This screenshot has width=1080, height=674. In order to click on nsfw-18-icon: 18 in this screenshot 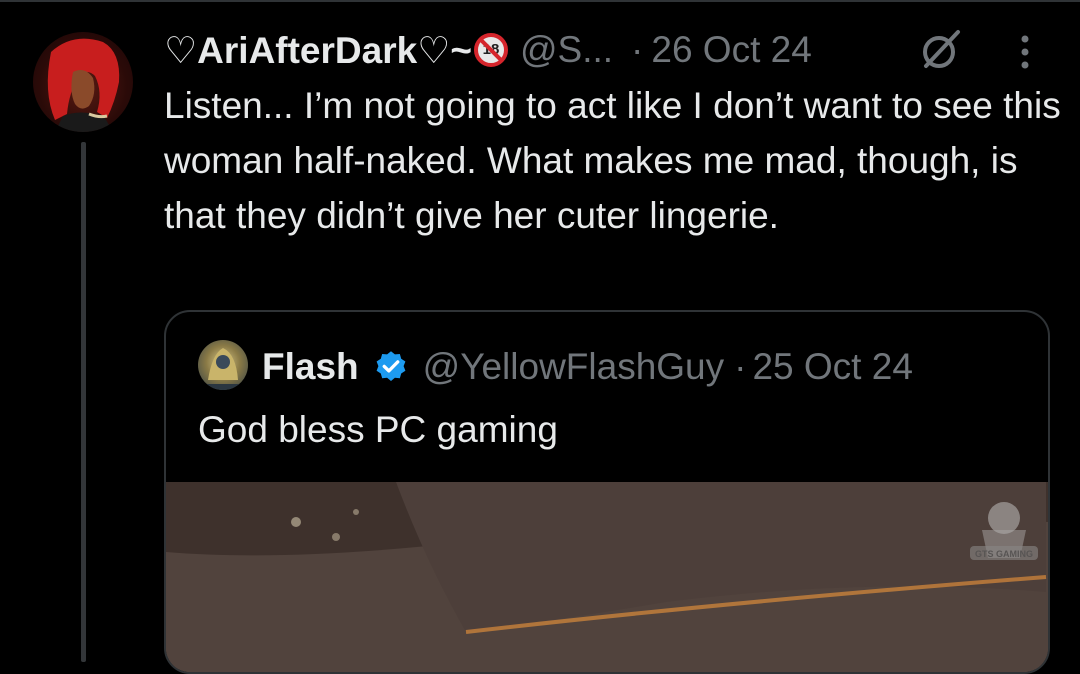, I will do `click(490, 50)`.